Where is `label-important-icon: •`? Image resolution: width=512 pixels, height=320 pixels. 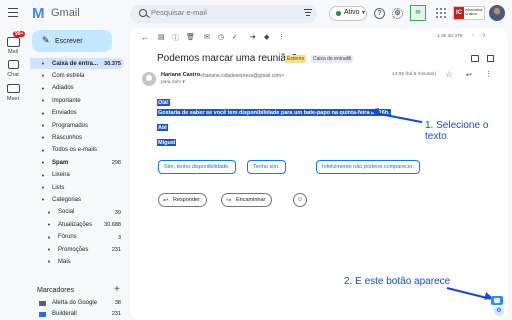
label-important-icon: • is located at coordinates (43, 101).